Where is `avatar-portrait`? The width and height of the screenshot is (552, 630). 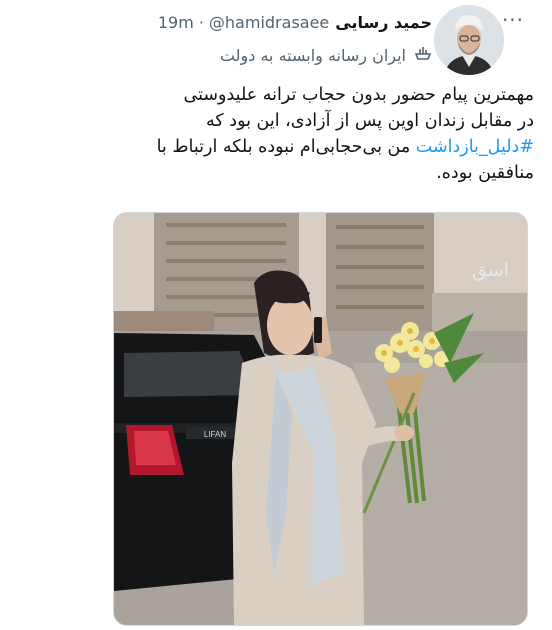 avatar-portrait is located at coordinates (469, 40).